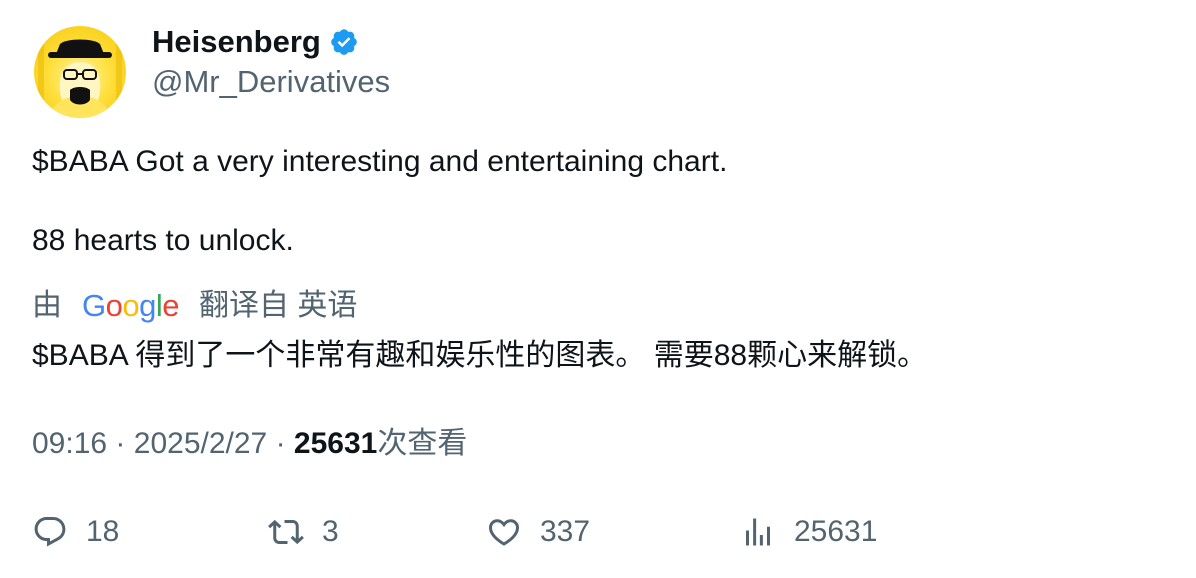 This screenshot has width=1196, height=578. What do you see at coordinates (194, 306) in the screenshot?
I see `translation-attribution: 由 Google 翻译自 英语` at bounding box center [194, 306].